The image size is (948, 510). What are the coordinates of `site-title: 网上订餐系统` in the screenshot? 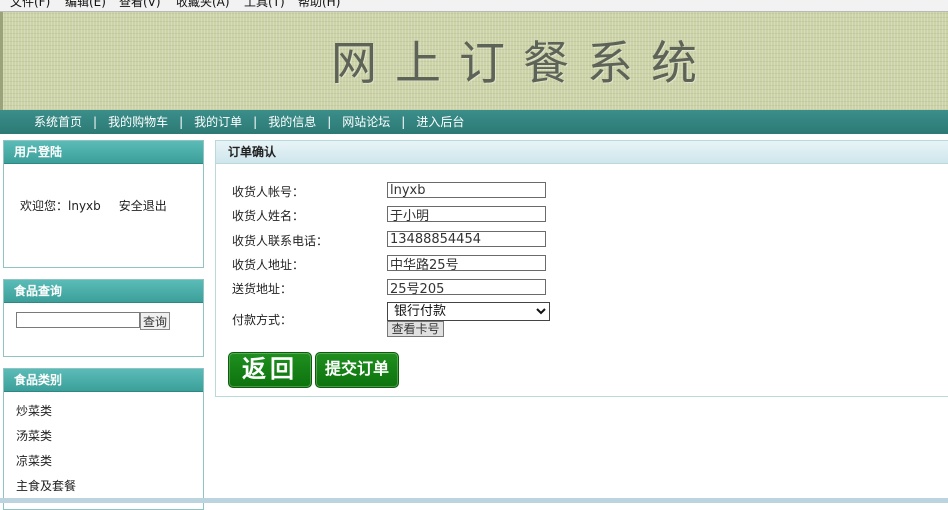 It's located at (523, 63).